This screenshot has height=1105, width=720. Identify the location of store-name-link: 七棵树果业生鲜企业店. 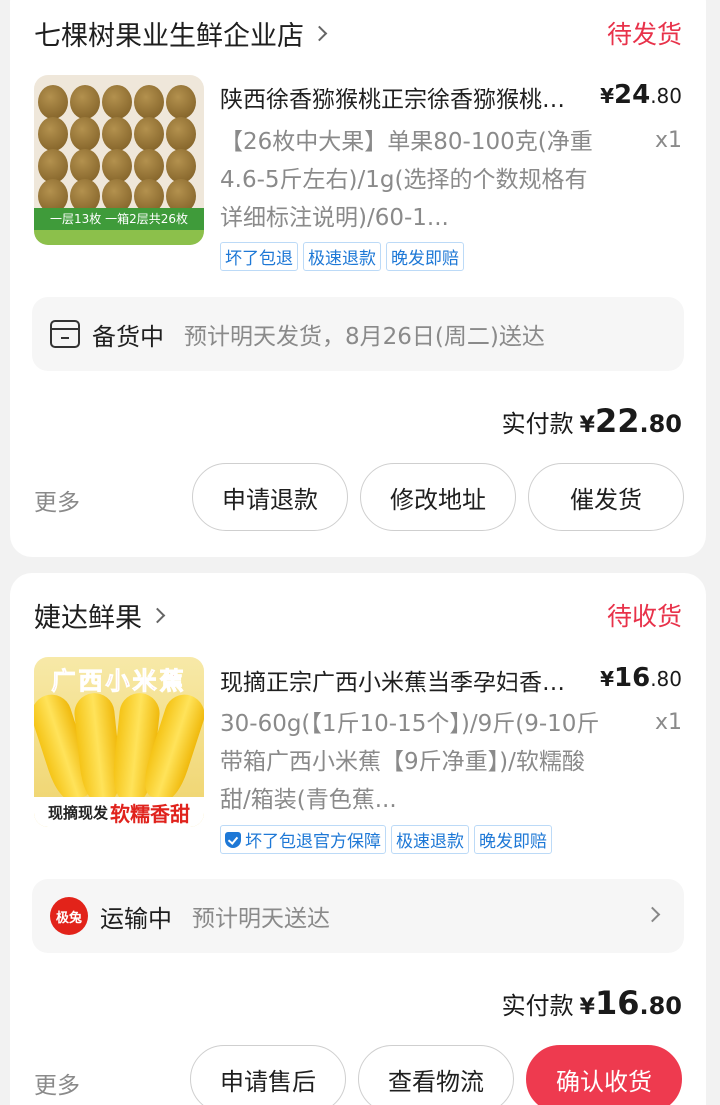
(181, 33).